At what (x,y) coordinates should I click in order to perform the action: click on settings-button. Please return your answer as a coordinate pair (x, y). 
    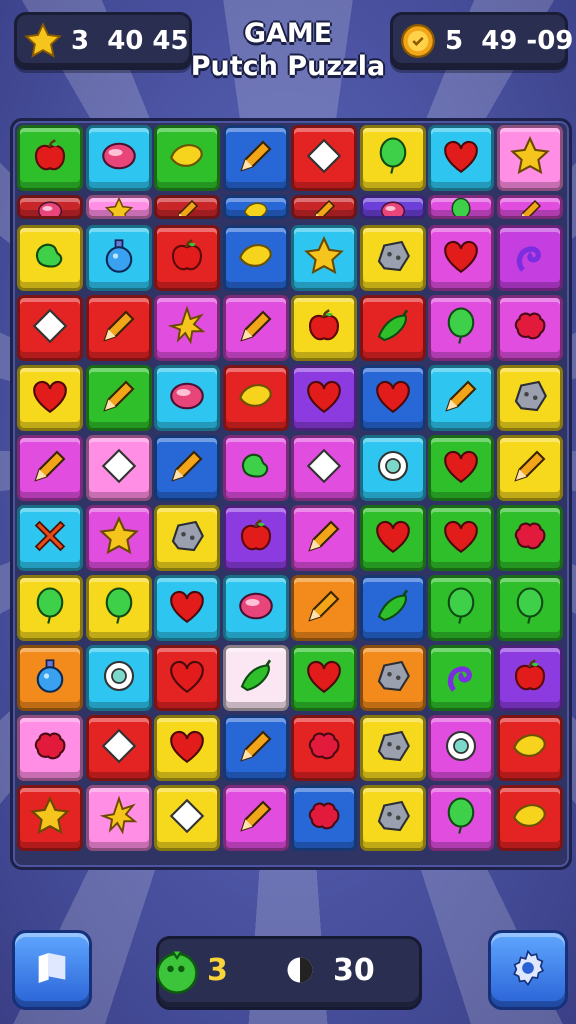
    Looking at the image, I should click on (528, 970).